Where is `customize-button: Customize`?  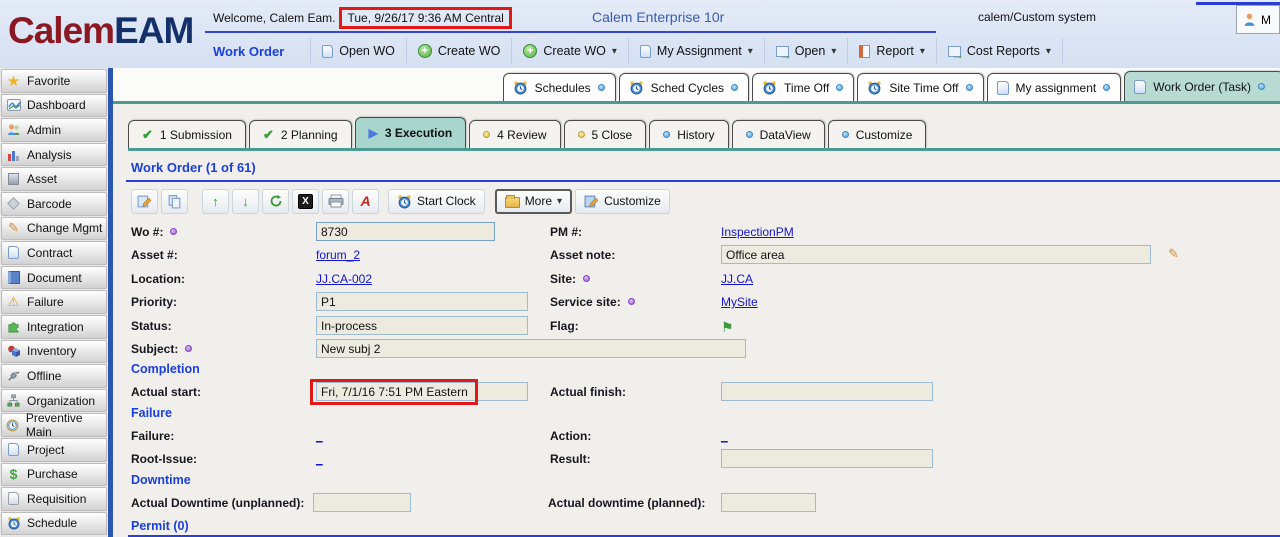
customize-button: Customize is located at coordinates (622, 201).